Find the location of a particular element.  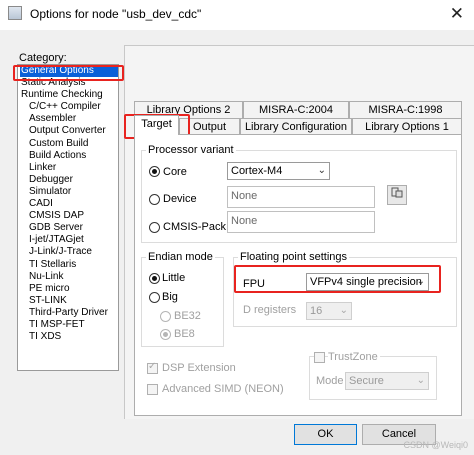

be8-label: BE8 is located at coordinates (184, 334).